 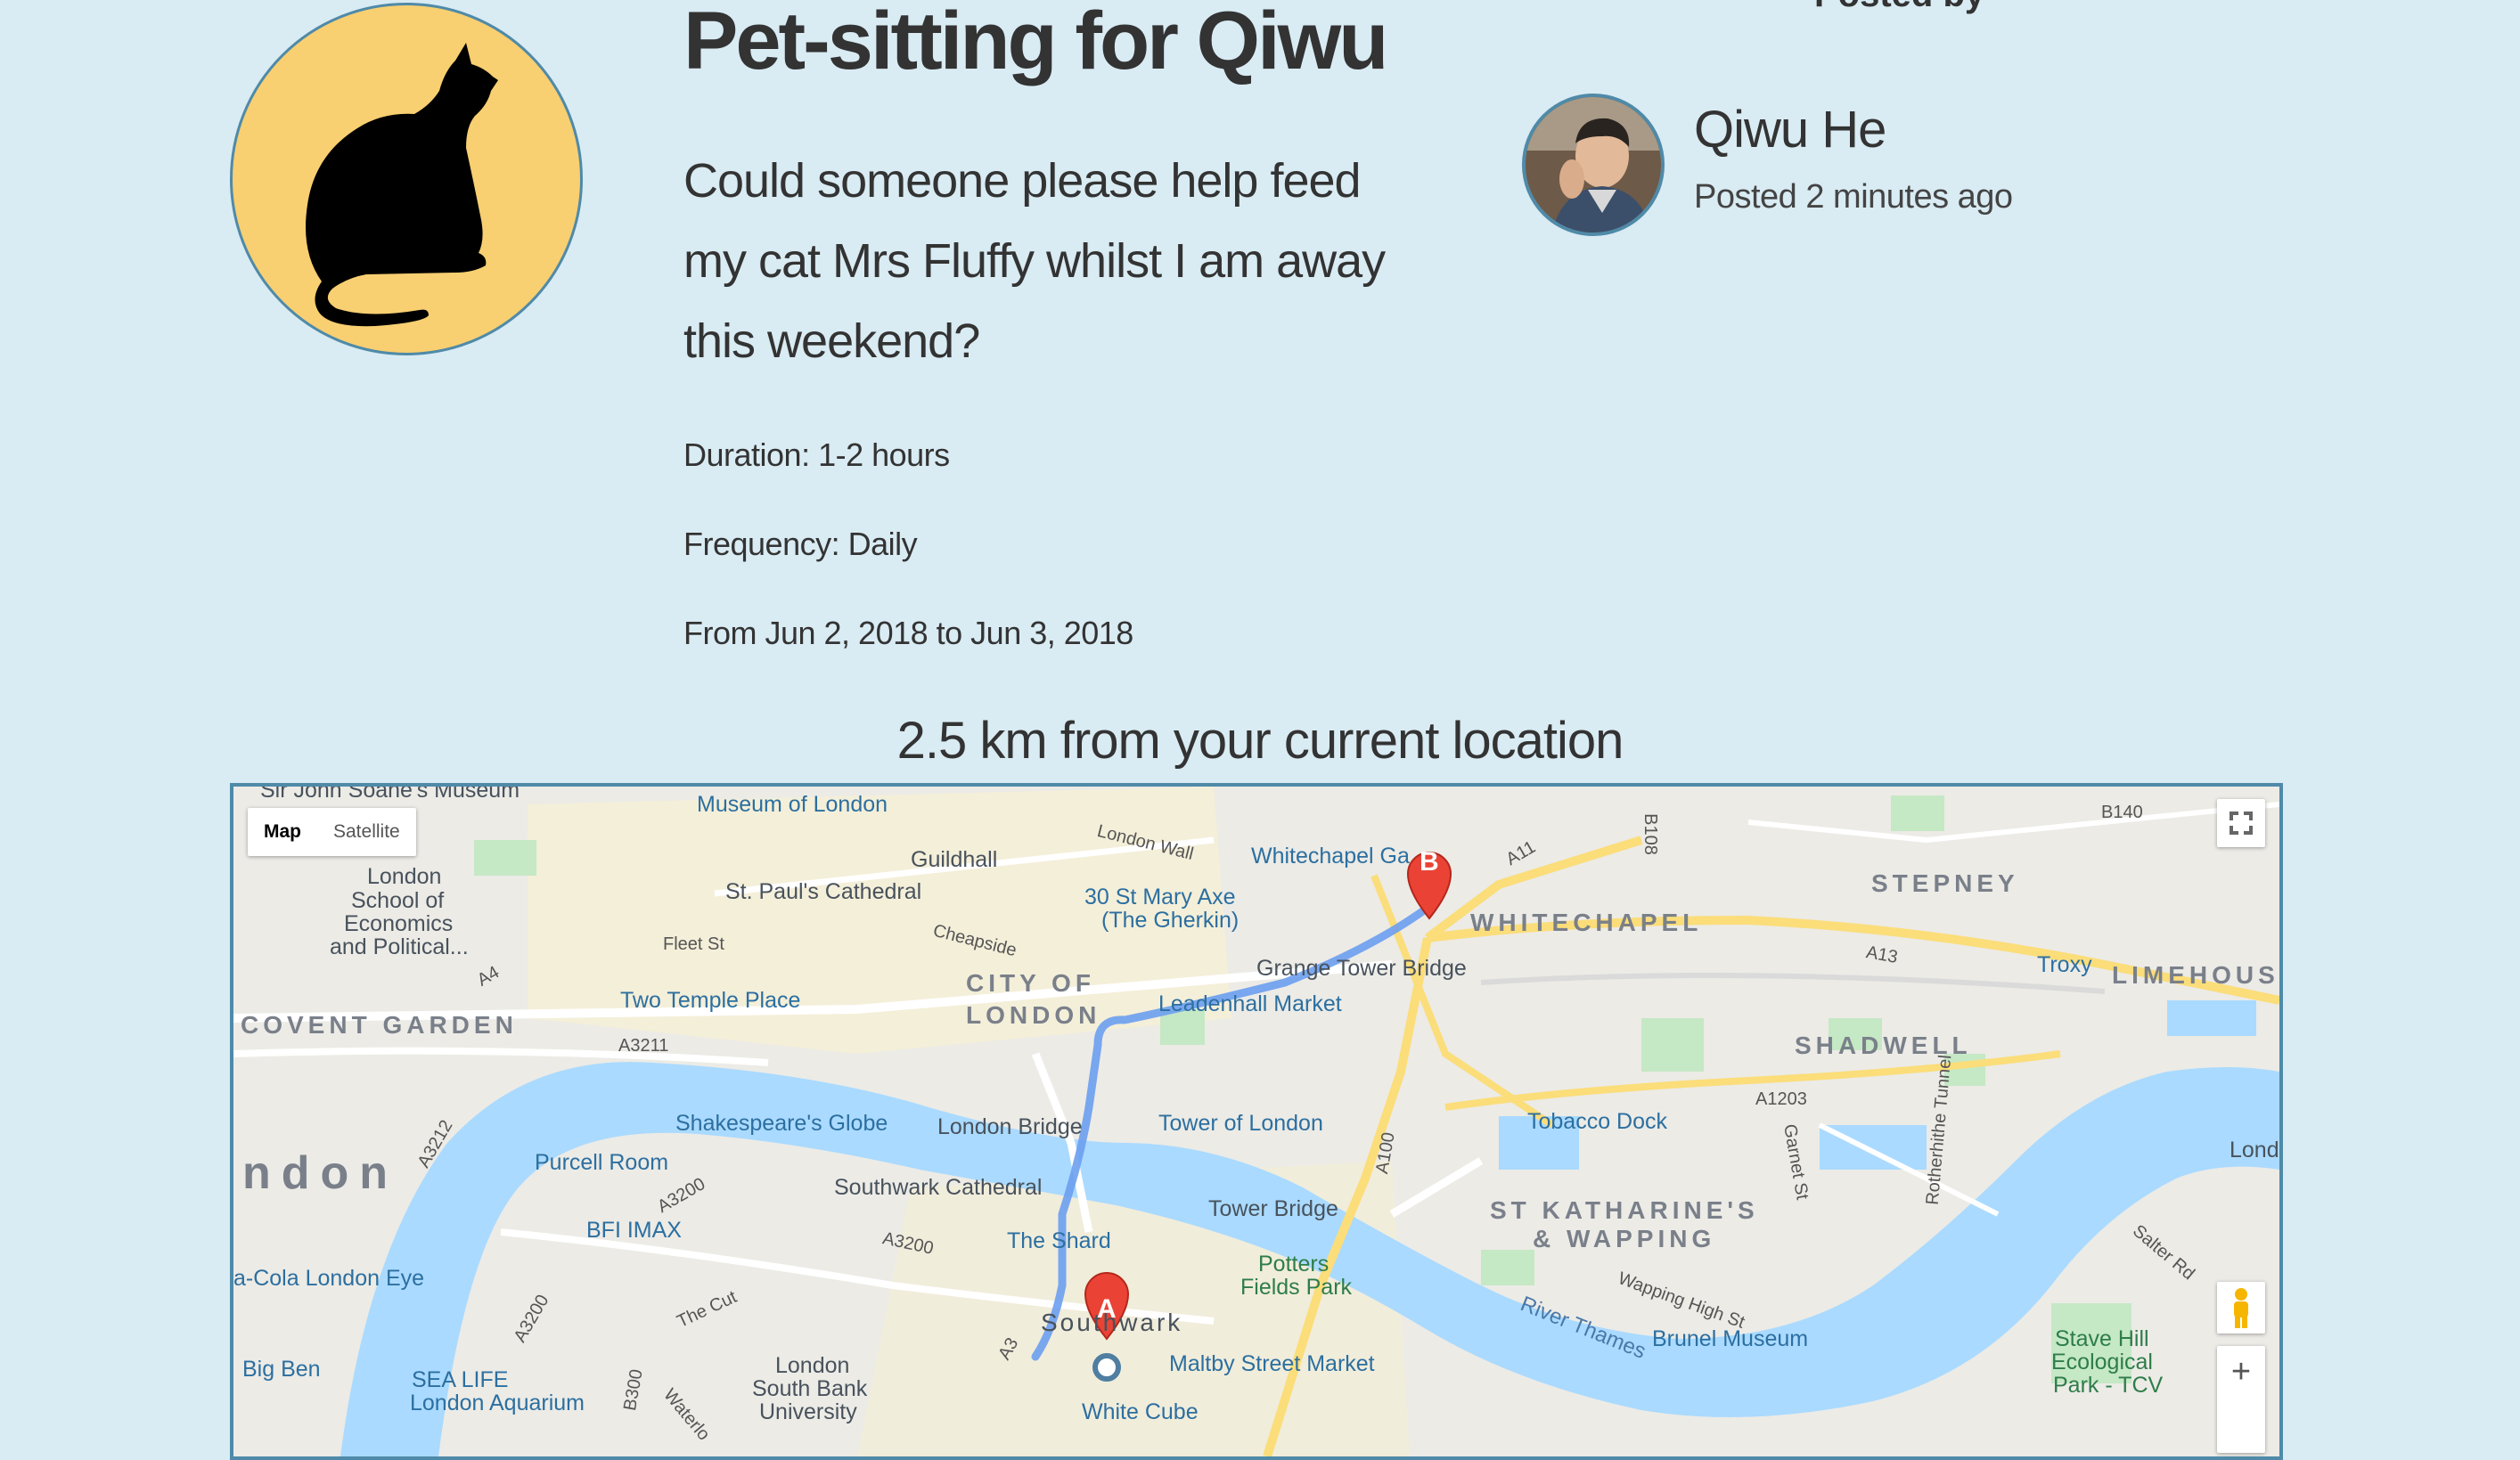 I want to click on poi-label: Londo, so click(x=2254, y=1150).